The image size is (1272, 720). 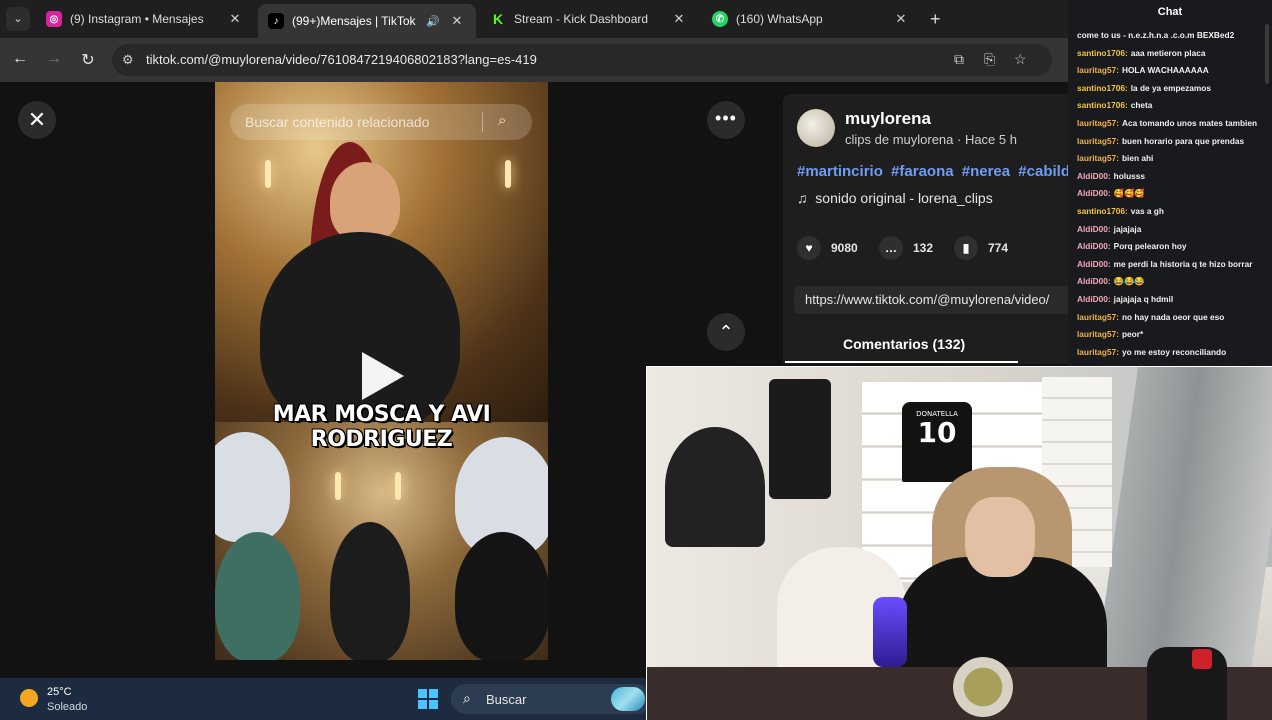 What do you see at coordinates (367, 21) in the screenshot?
I see `tab-tiktok: ♪ (99+)Mensajes | TikTok 🔊 ✕` at bounding box center [367, 21].